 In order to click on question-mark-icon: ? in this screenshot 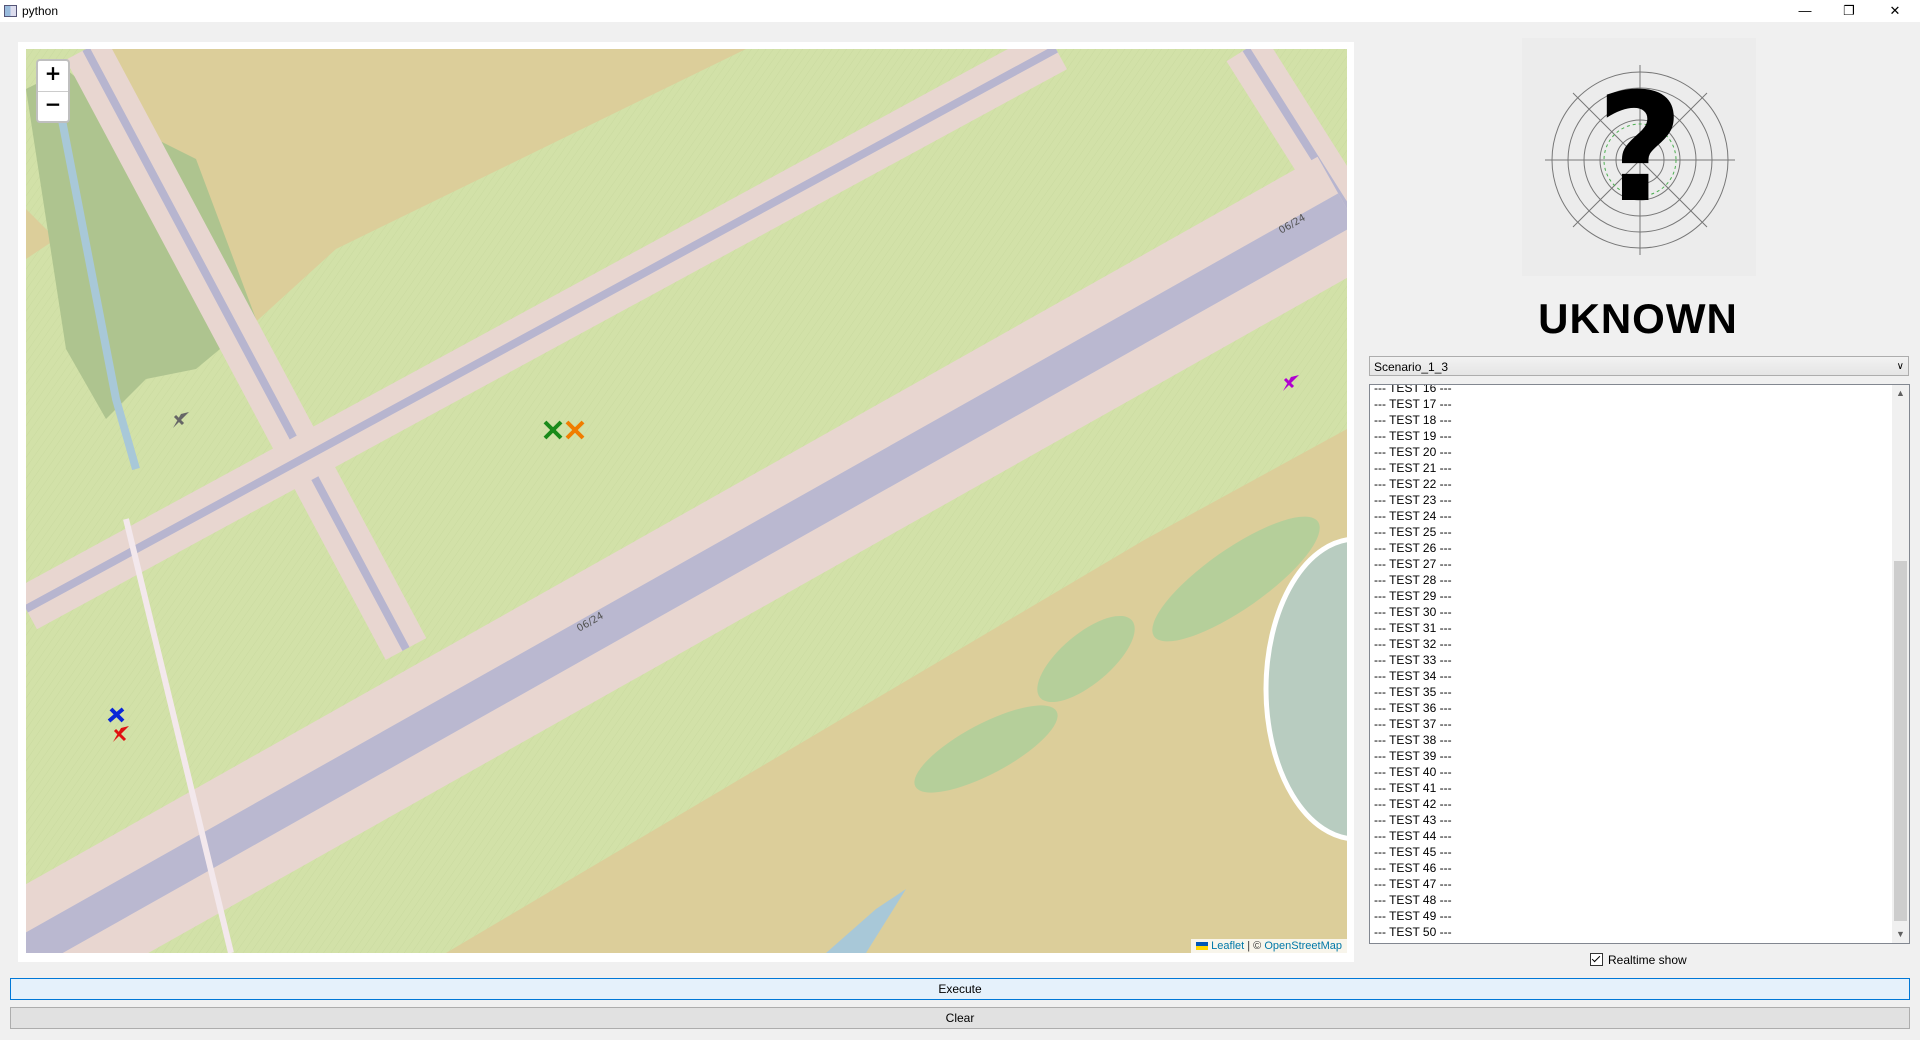, I will do `click(1639, 149)`.